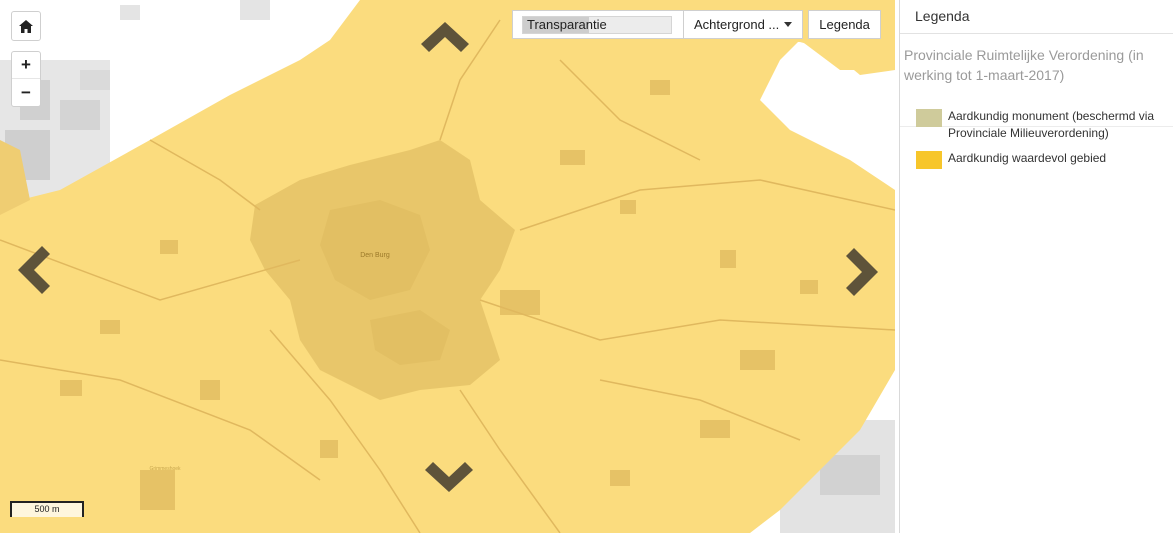 The width and height of the screenshot is (1173, 533). I want to click on zoom-control: + −, so click(26, 79).